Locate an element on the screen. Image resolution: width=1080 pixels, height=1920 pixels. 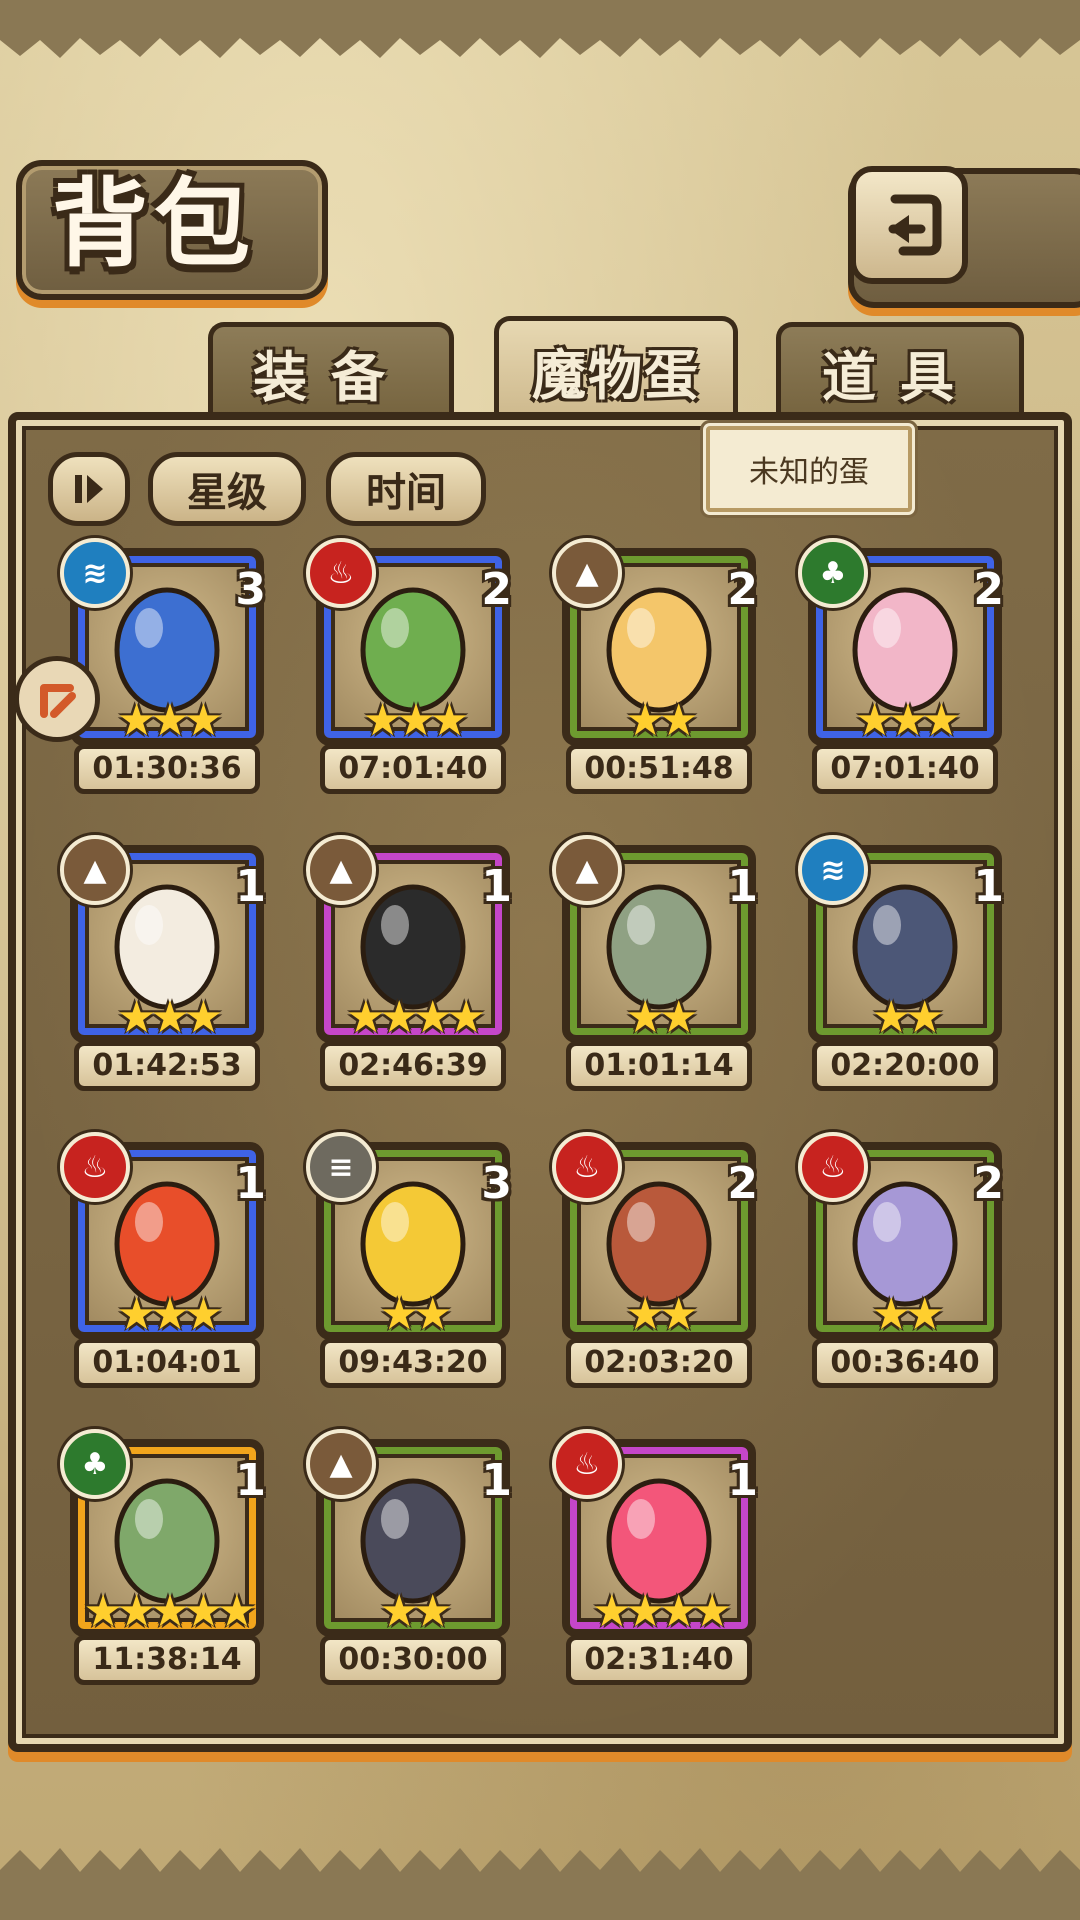
egg-card: ▲ 1 ★★★ 01:42:53 is located at coordinates (165, 965).